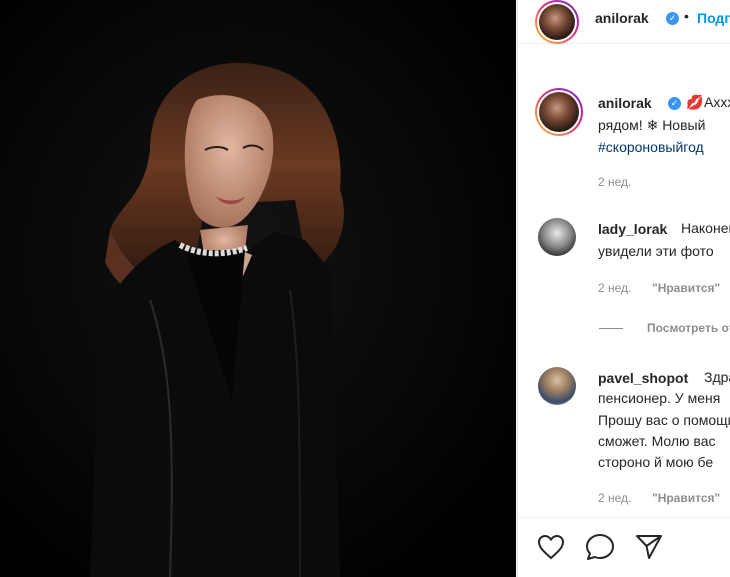 Image resolution: width=730 pixels, height=577 pixels. Describe the element at coordinates (659, 398) in the screenshot. I see `comment-text-line2: пенсионер. У меня` at that location.